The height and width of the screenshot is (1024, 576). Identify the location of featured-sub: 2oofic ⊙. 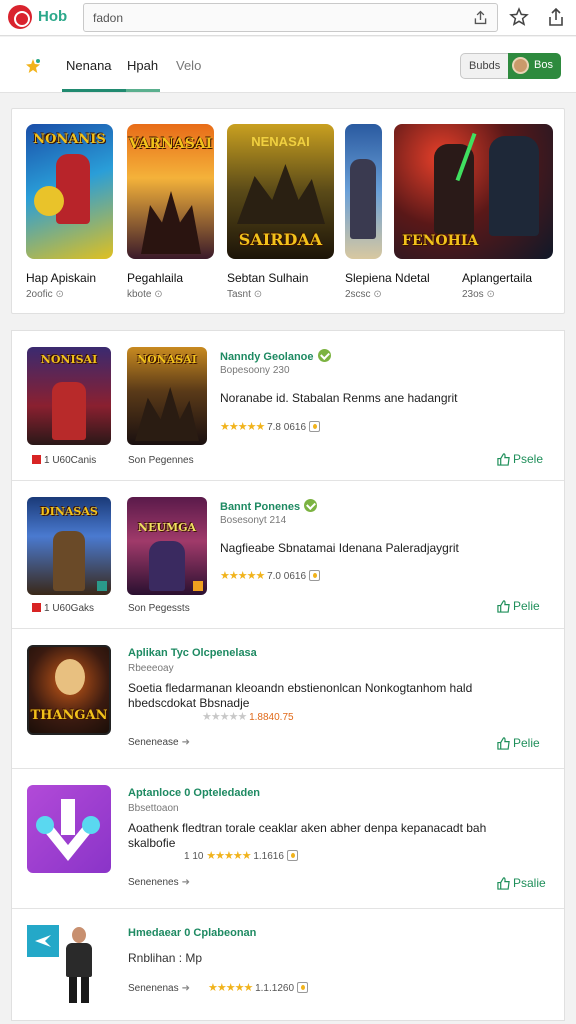
(45, 294).